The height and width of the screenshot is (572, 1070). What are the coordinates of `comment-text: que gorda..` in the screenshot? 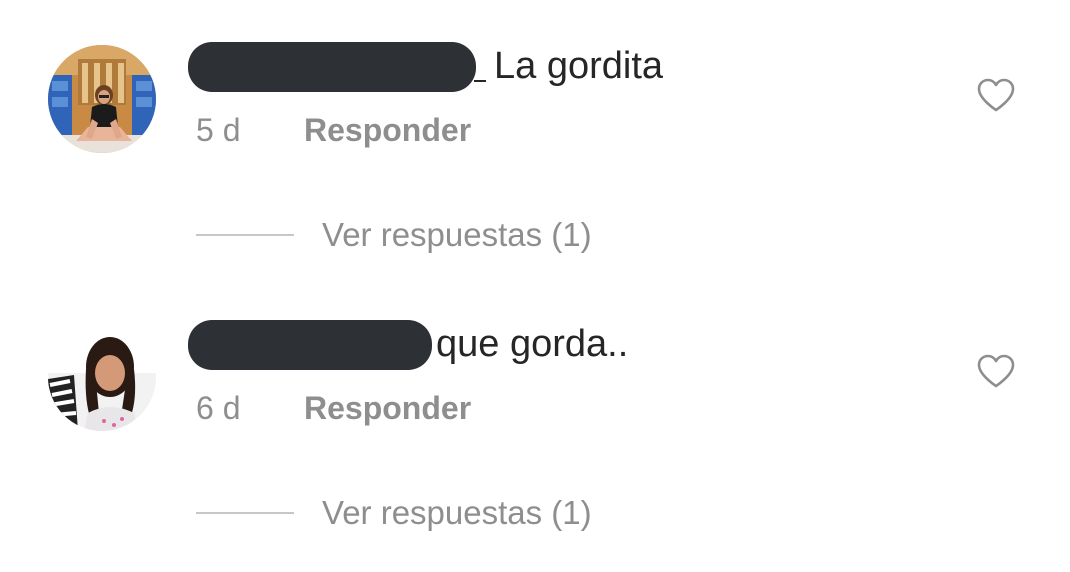 It's located at (532, 344).